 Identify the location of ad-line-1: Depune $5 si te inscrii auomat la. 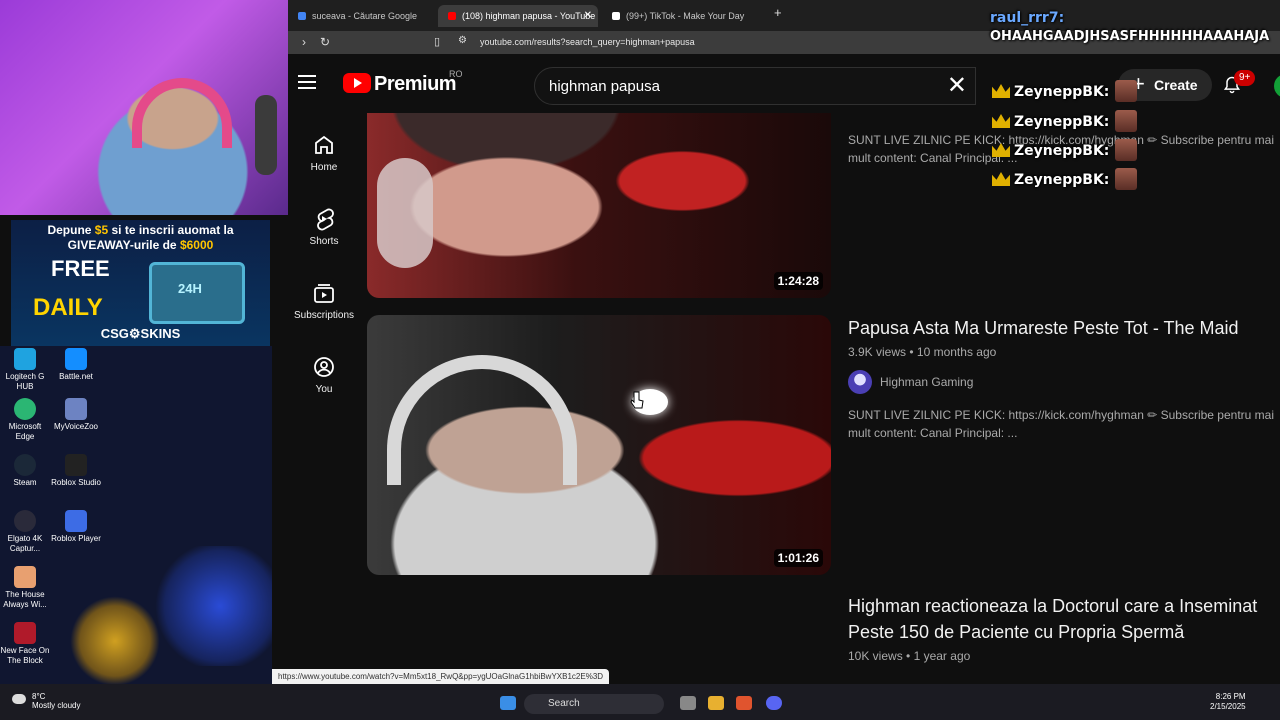
(140, 230).